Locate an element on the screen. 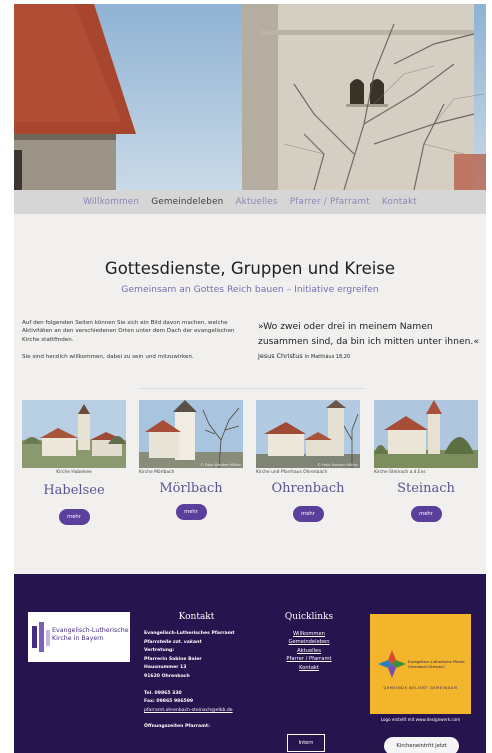 The image size is (492, 753). place-caption: Kirche Habelsee is located at coordinates (74, 472).